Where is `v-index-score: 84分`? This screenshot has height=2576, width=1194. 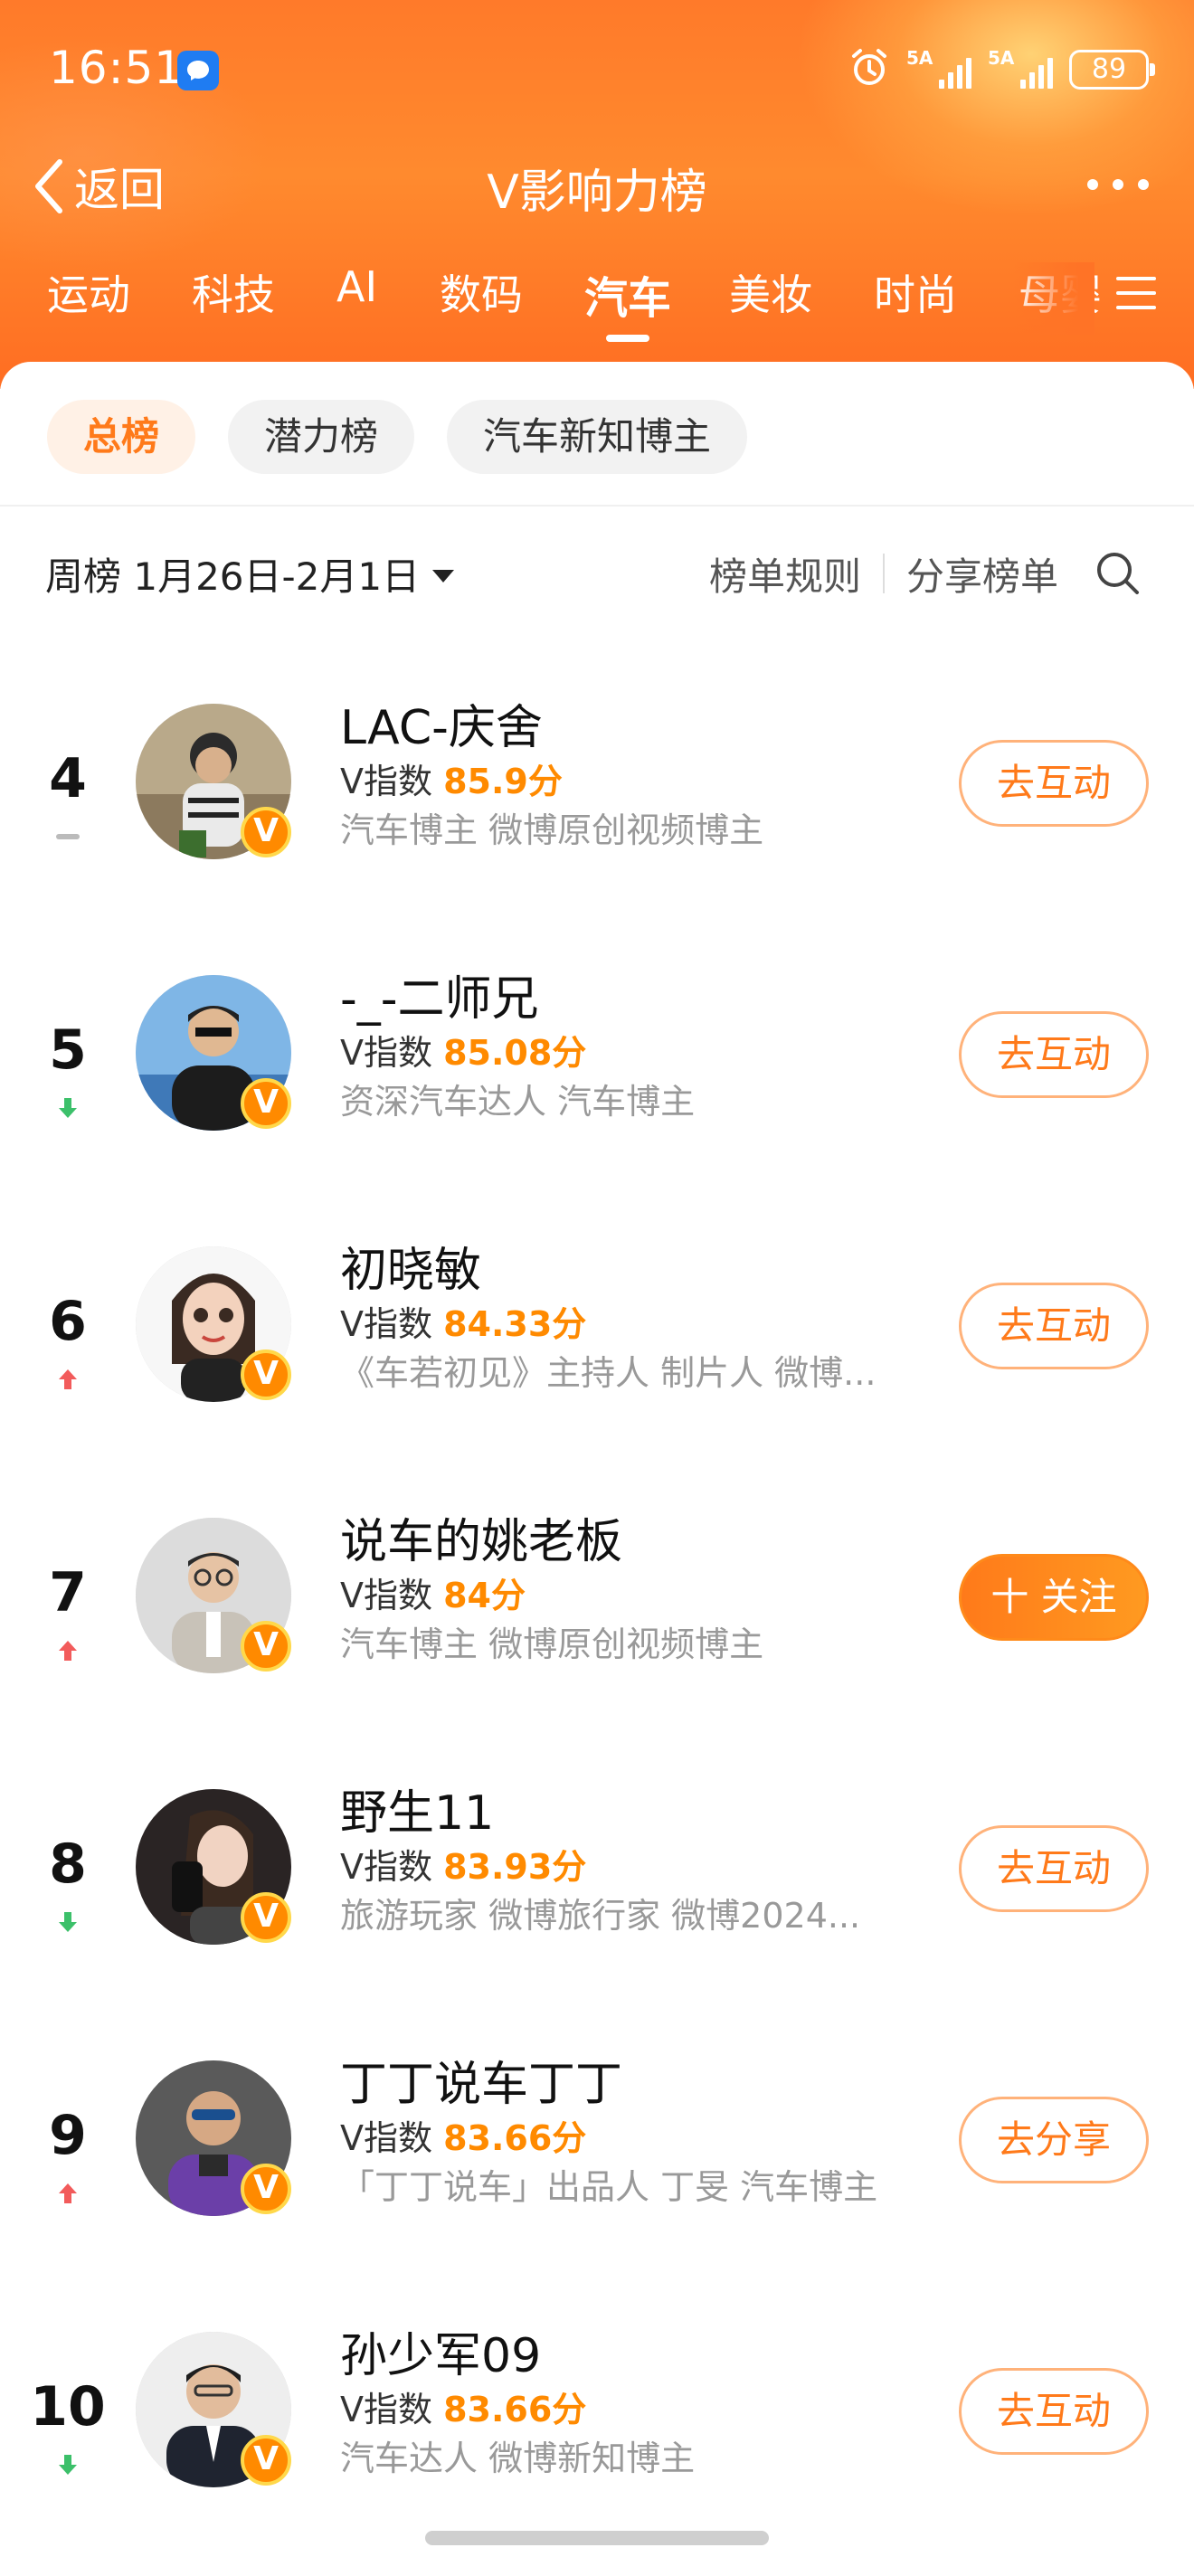 v-index-score: 84分 is located at coordinates (484, 1596).